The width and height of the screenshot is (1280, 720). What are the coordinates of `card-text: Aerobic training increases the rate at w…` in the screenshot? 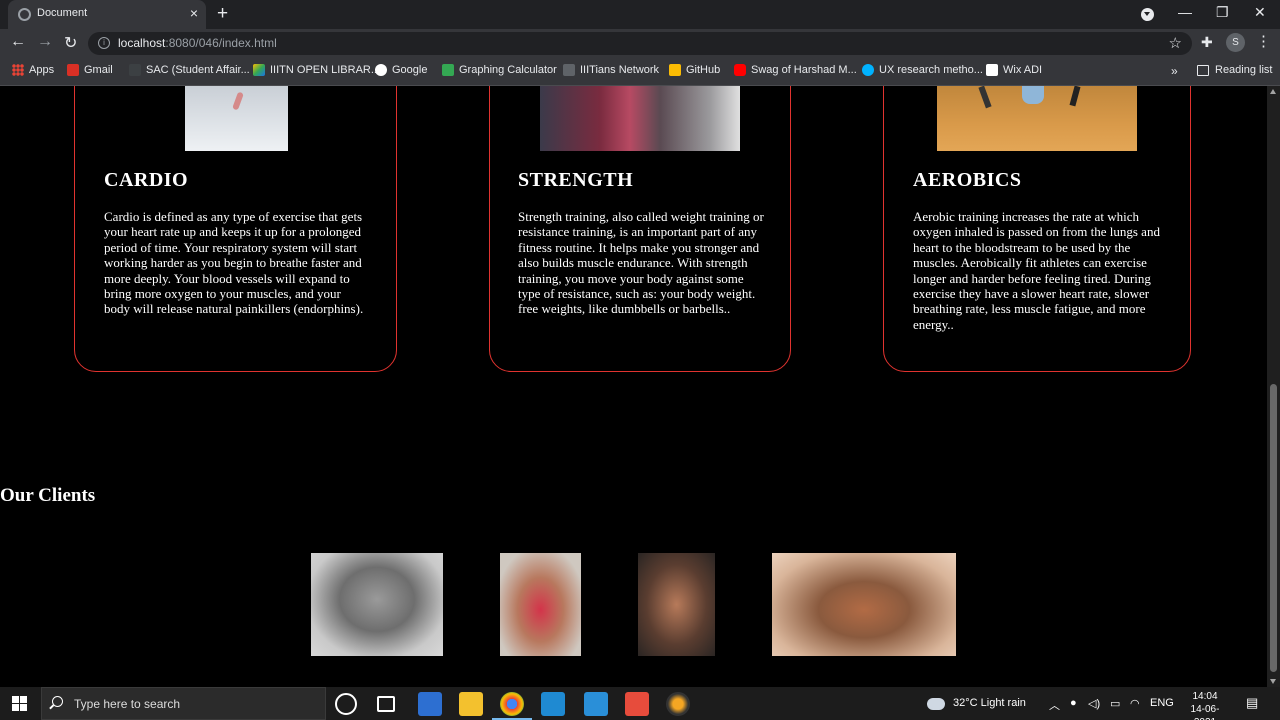 It's located at (1036, 270).